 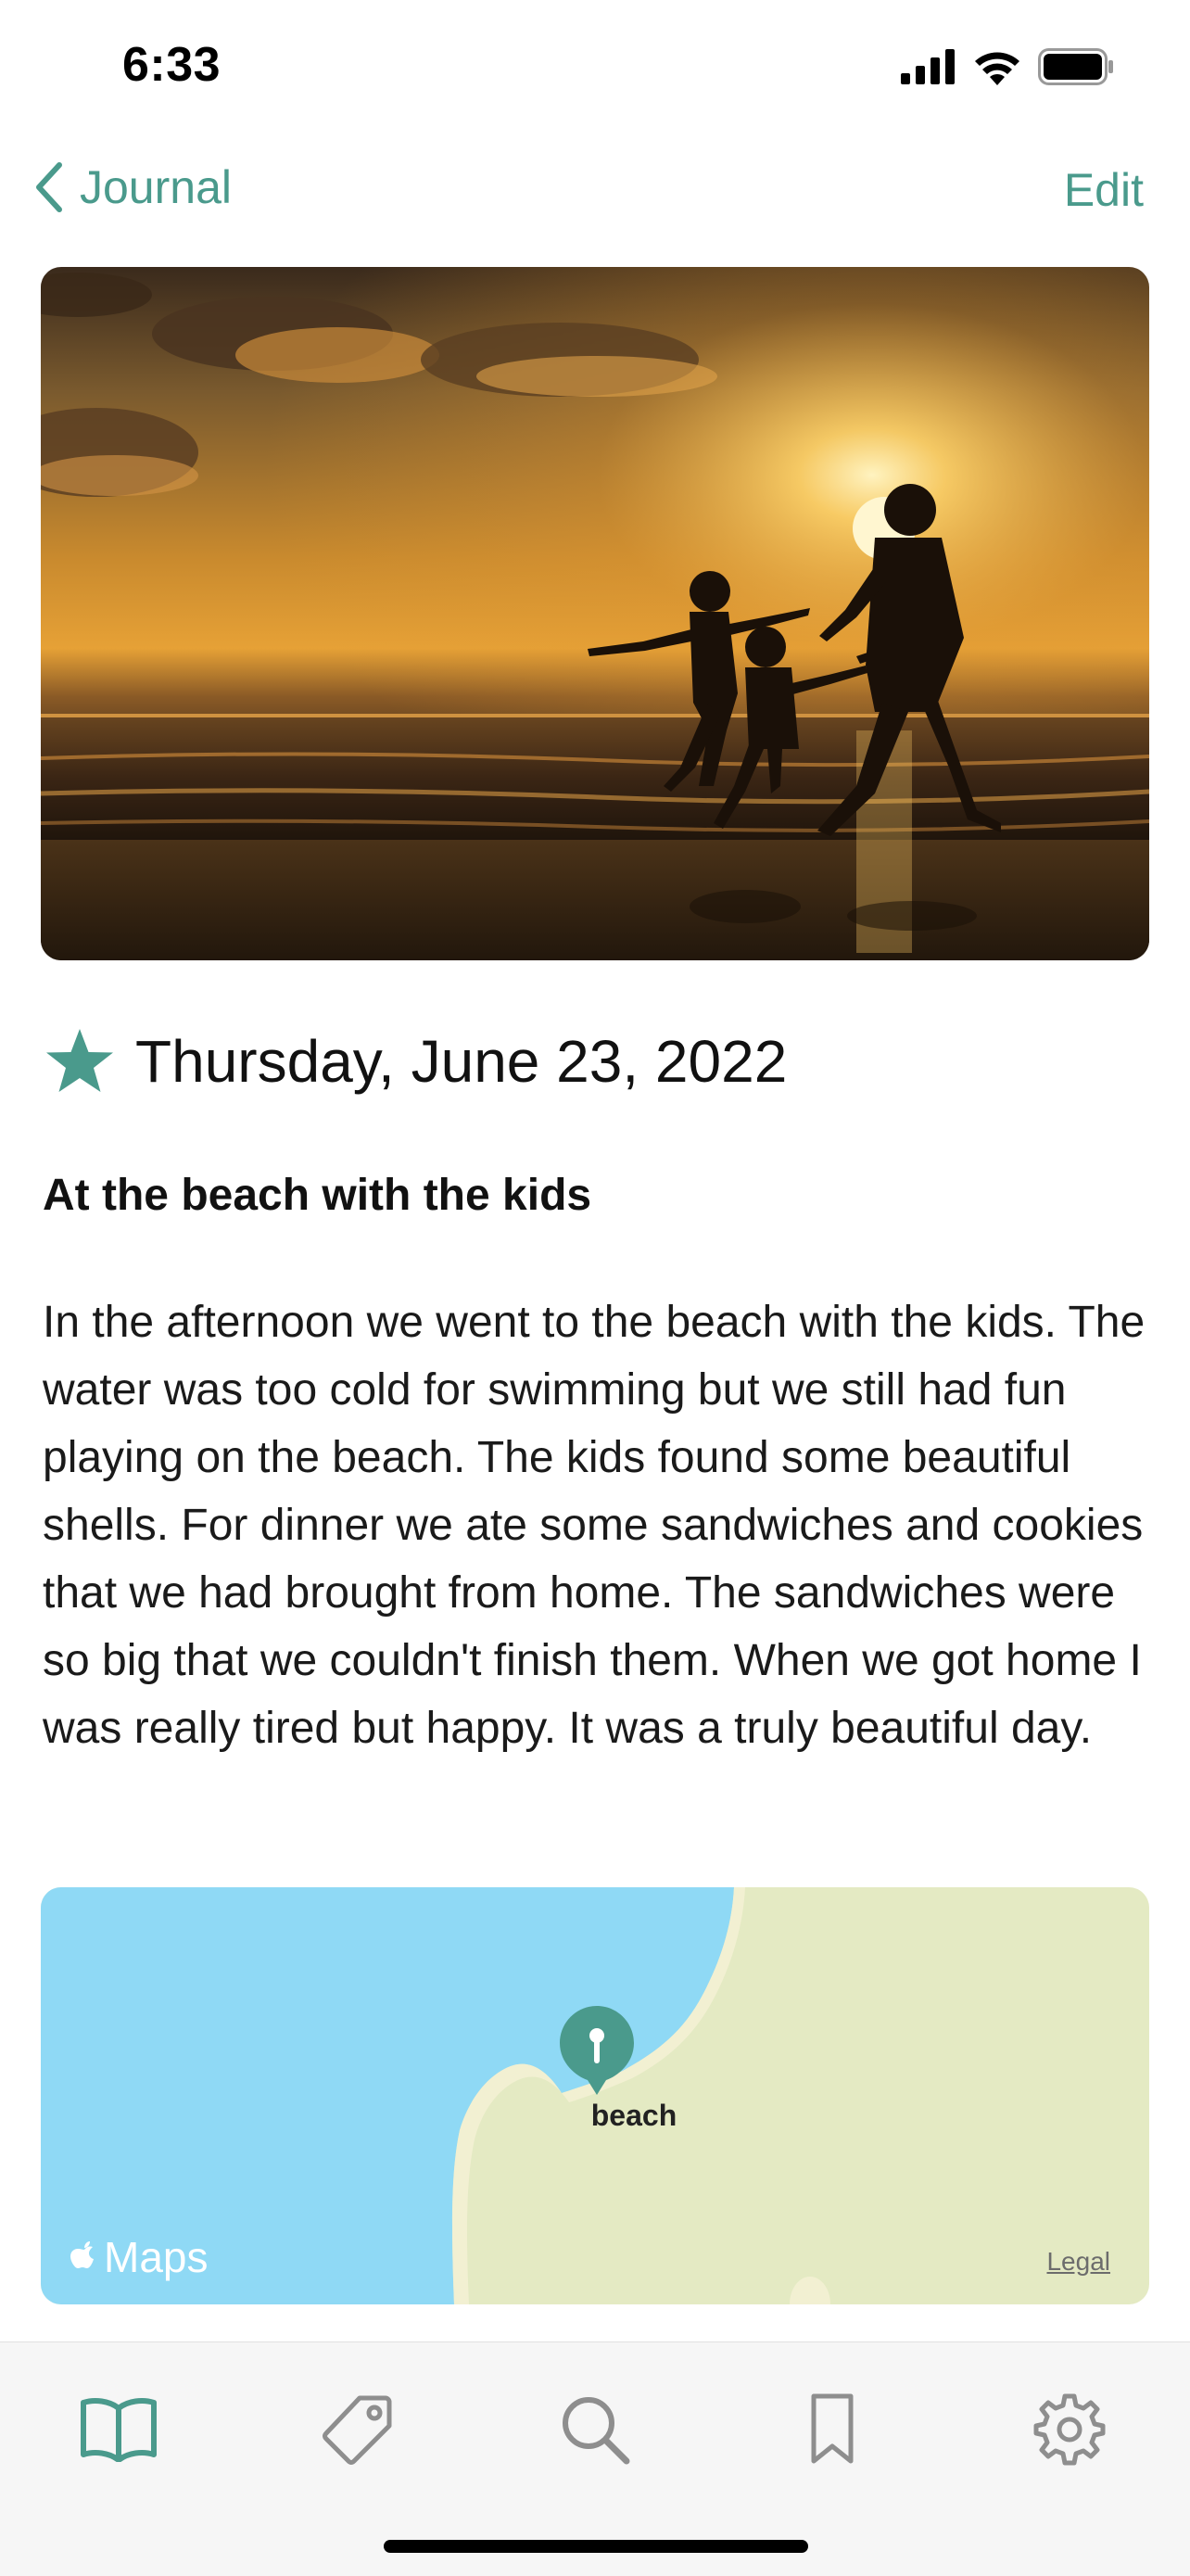 What do you see at coordinates (928, 66) in the screenshot?
I see `cellular-signal-icon` at bounding box center [928, 66].